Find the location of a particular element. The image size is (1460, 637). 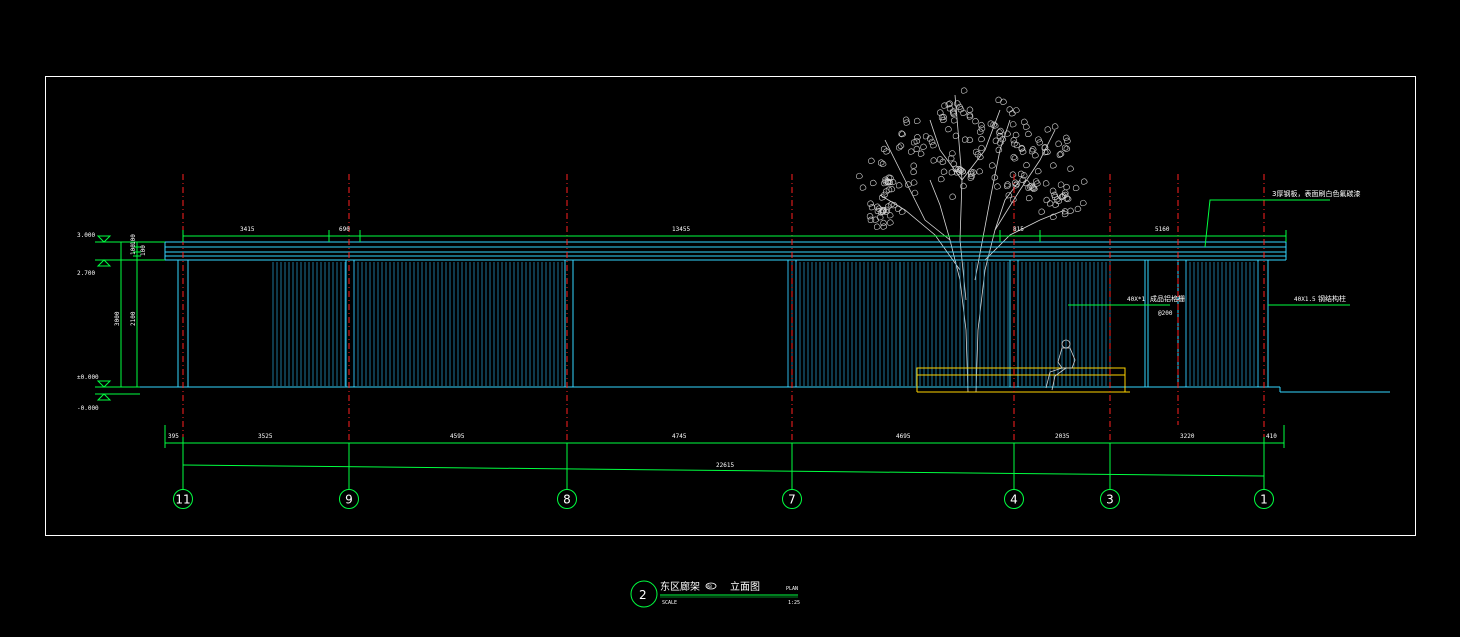

bottom-dim-5: 4695 is located at coordinates (903, 436).